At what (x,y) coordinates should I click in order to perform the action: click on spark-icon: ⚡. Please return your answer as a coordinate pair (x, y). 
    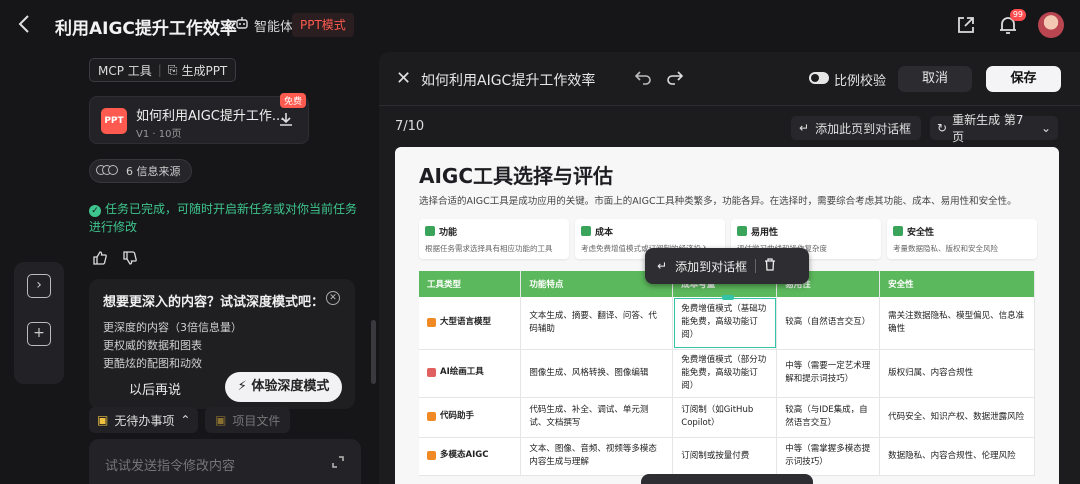
    Looking at the image, I should click on (242, 386).